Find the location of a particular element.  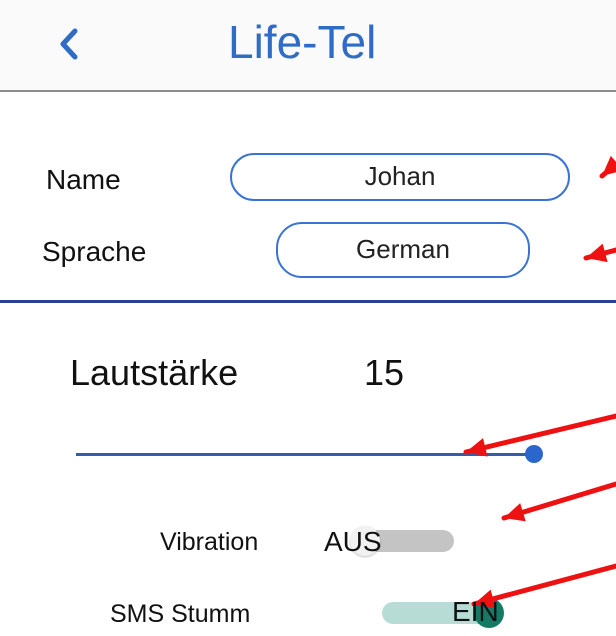

section-divider is located at coordinates (308, 301).